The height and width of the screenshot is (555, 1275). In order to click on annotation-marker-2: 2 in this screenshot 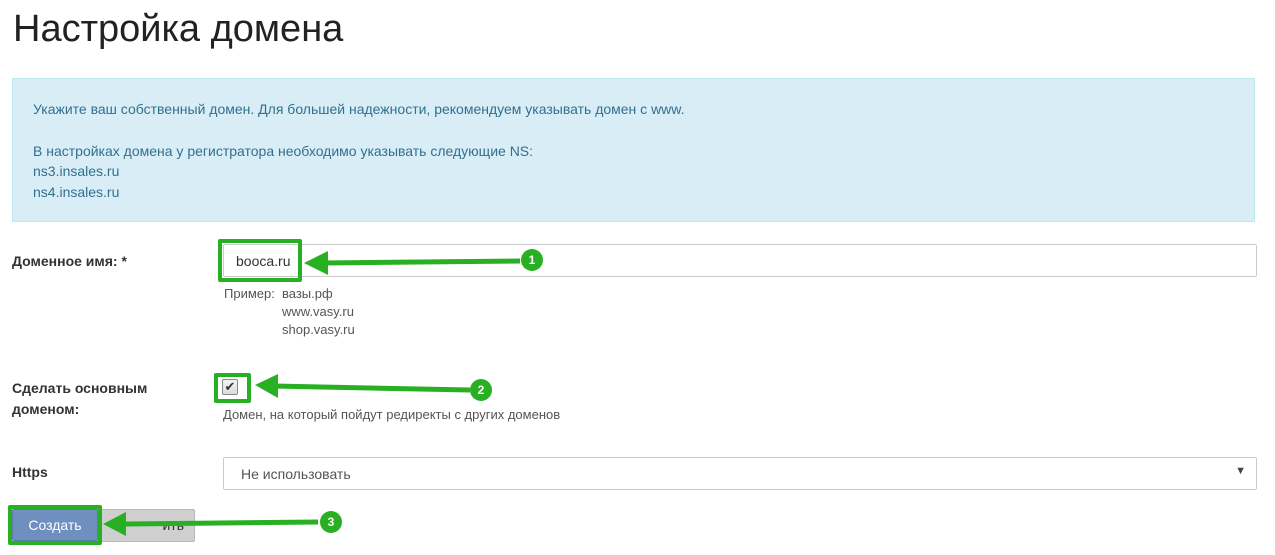, I will do `click(481, 390)`.